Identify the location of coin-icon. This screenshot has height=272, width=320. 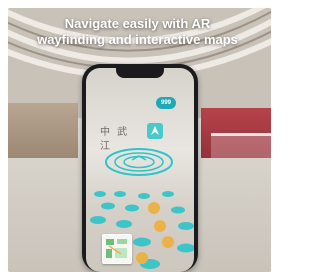
(155, 233).